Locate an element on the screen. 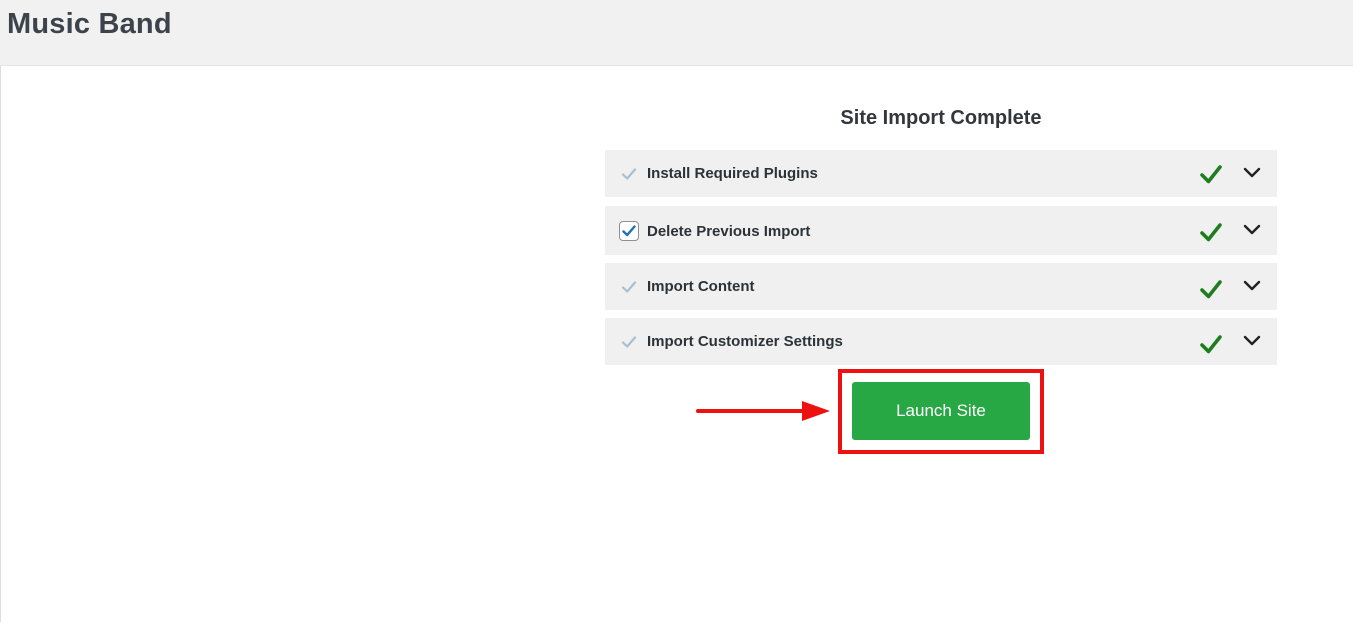  launch-site-button: Launch Site is located at coordinates (941, 411).